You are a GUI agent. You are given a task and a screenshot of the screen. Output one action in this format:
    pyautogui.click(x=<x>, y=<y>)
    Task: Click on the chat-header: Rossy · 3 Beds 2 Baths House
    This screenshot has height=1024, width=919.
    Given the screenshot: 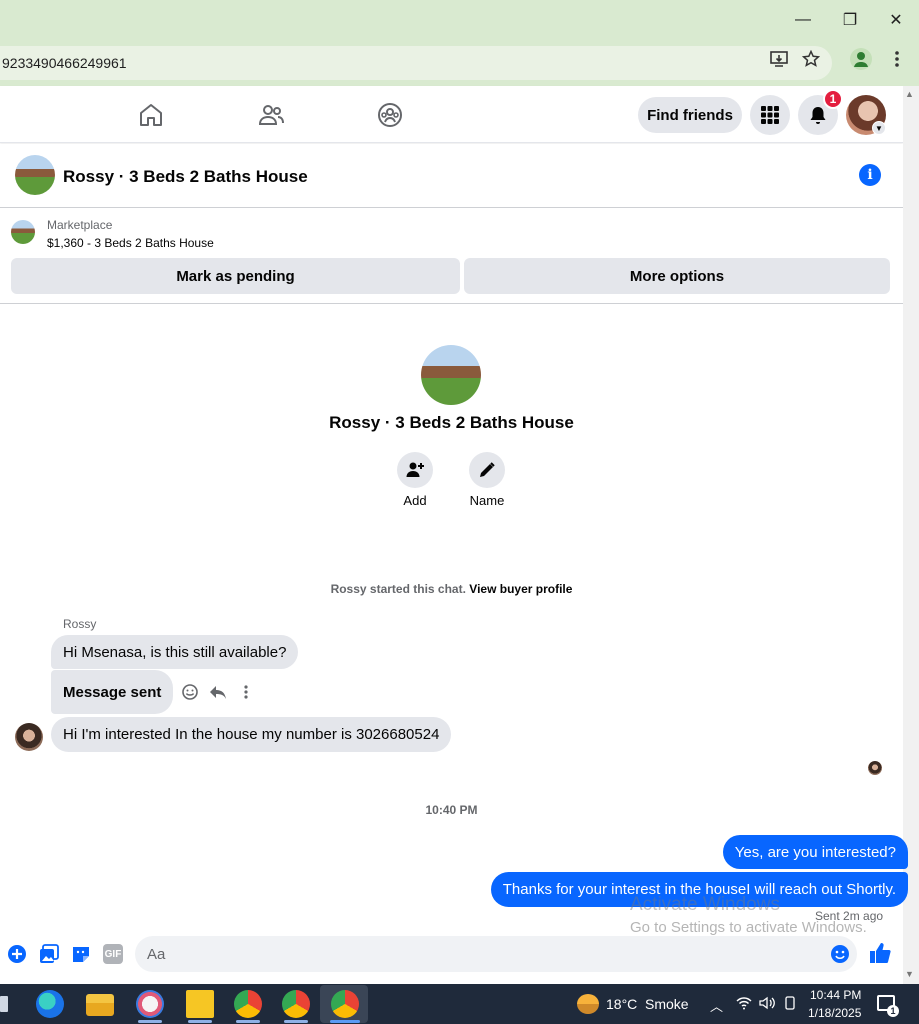 What is the action you would take?
    pyautogui.click(x=451, y=176)
    